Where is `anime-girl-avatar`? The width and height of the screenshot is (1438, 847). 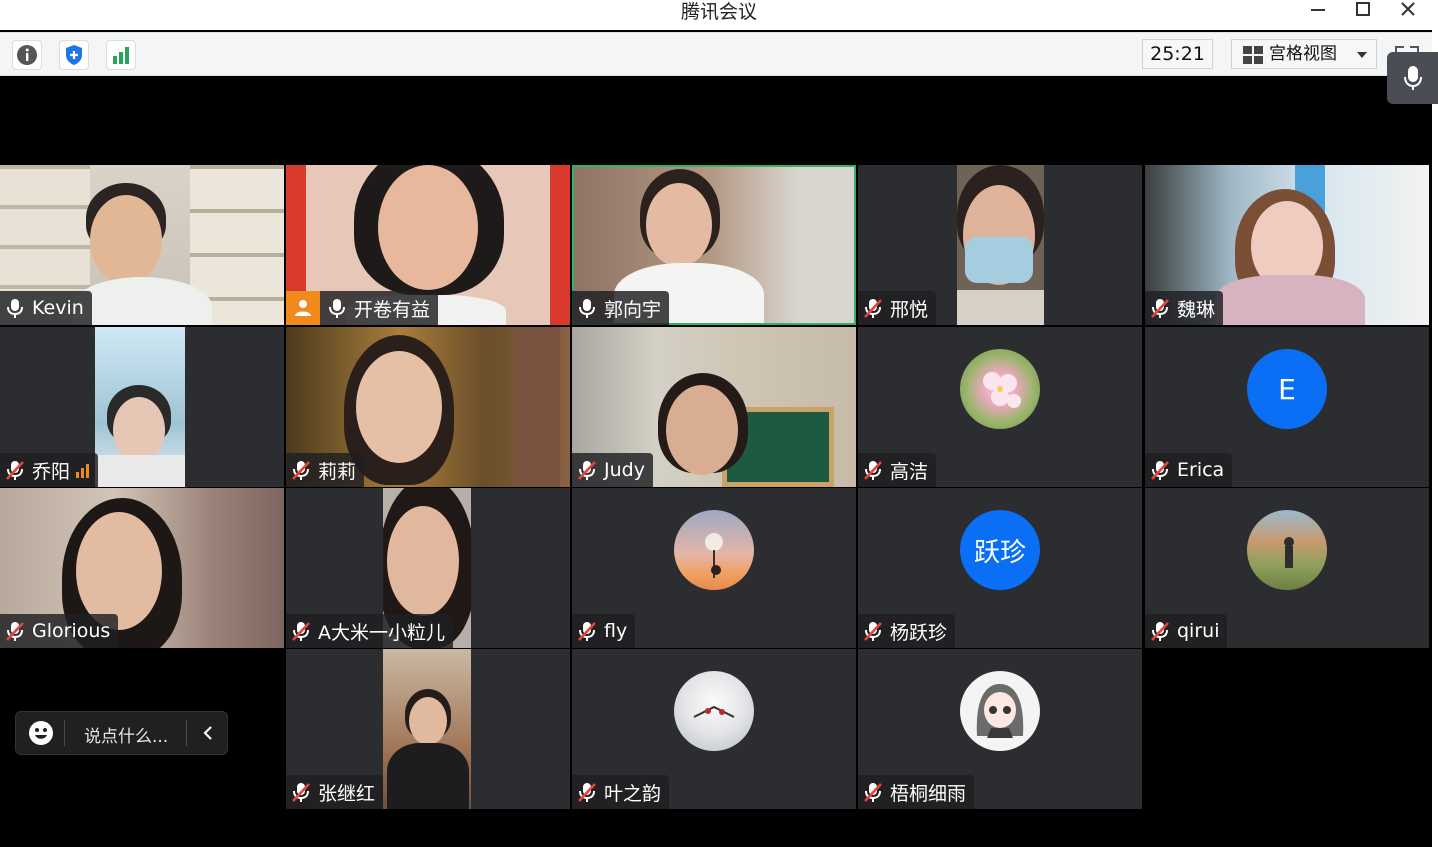
anime-girl-avatar is located at coordinates (1000, 711).